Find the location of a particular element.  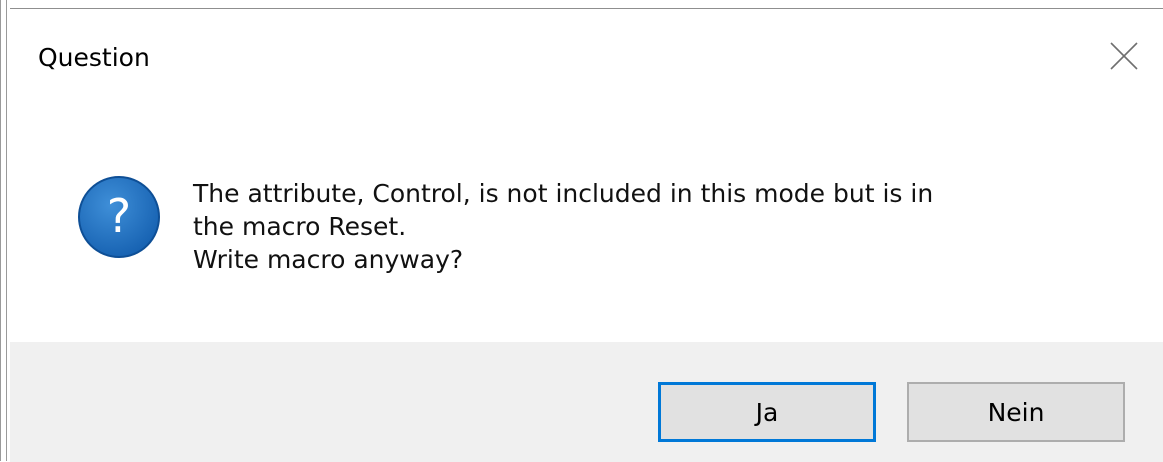

dialog-title: Question is located at coordinates (94, 57).